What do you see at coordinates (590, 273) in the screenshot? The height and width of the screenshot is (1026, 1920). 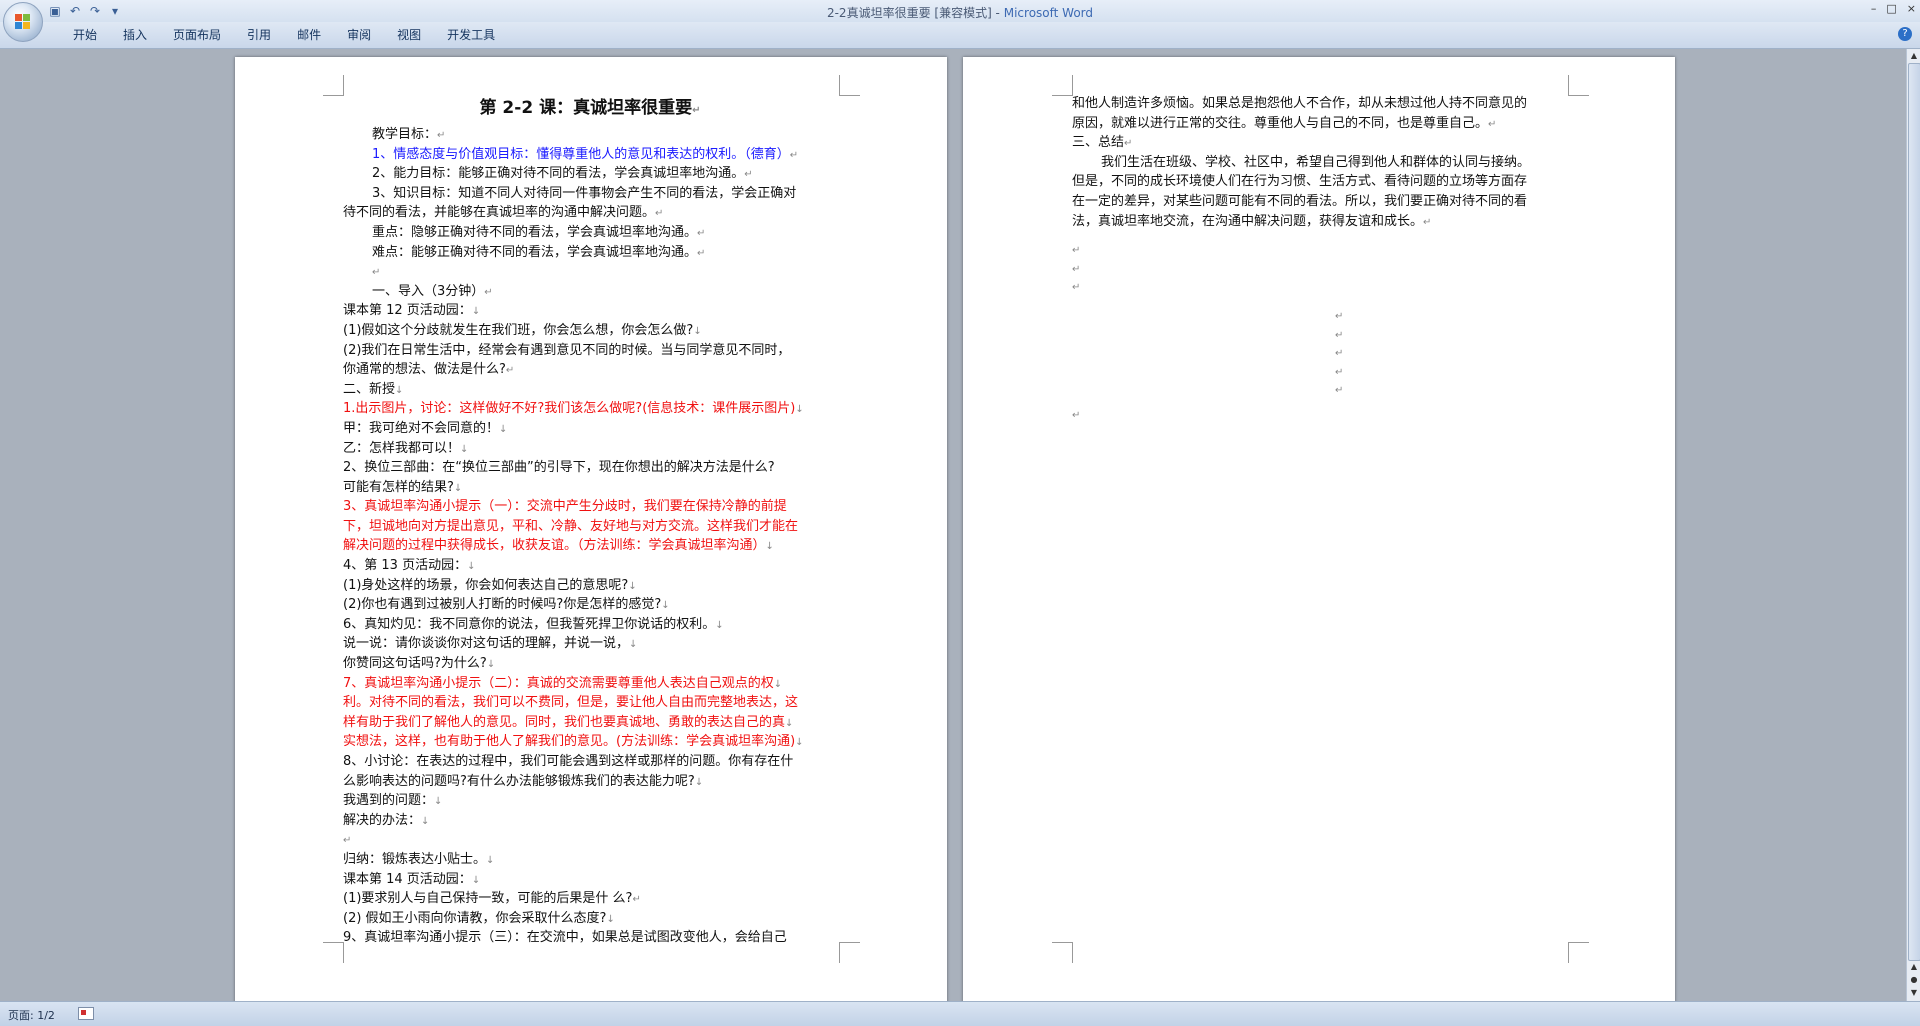 I see `text-line: ↵` at bounding box center [590, 273].